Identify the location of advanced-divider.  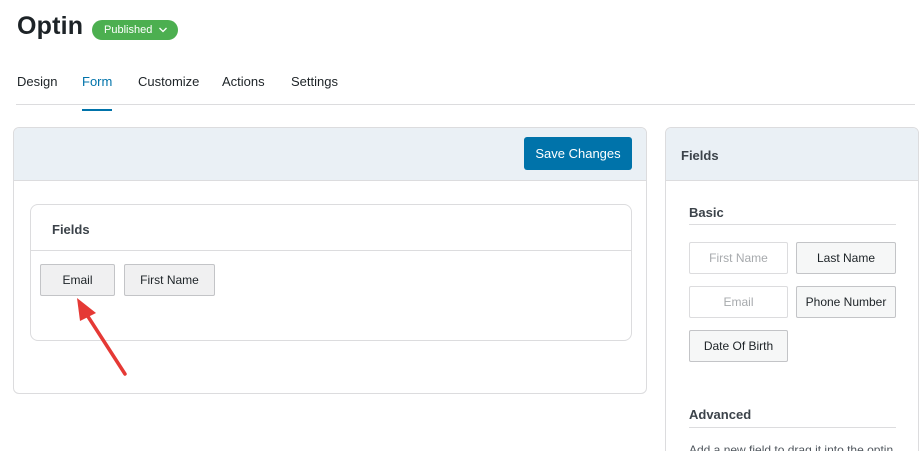
(792, 427).